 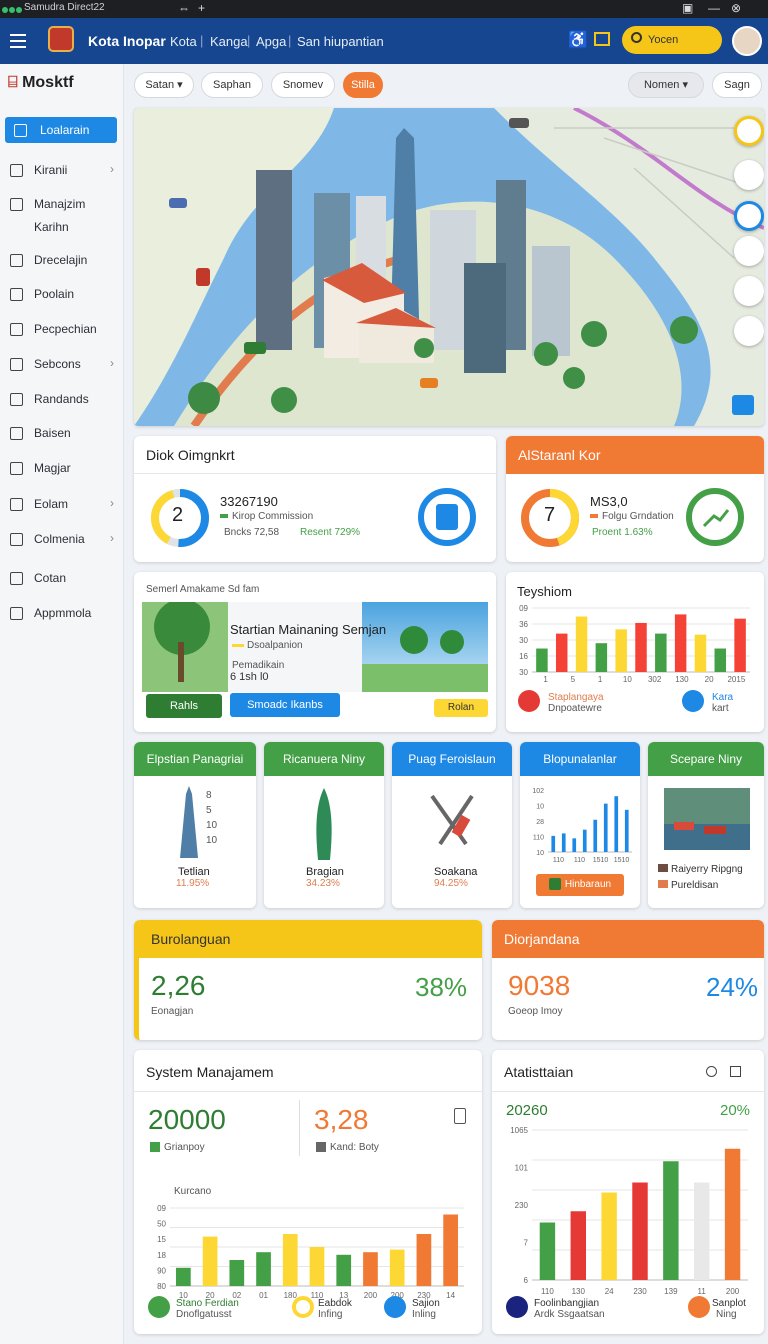 What do you see at coordinates (63, 613) in the screenshot?
I see `sidebar-item-label: Appmmola` at bounding box center [63, 613].